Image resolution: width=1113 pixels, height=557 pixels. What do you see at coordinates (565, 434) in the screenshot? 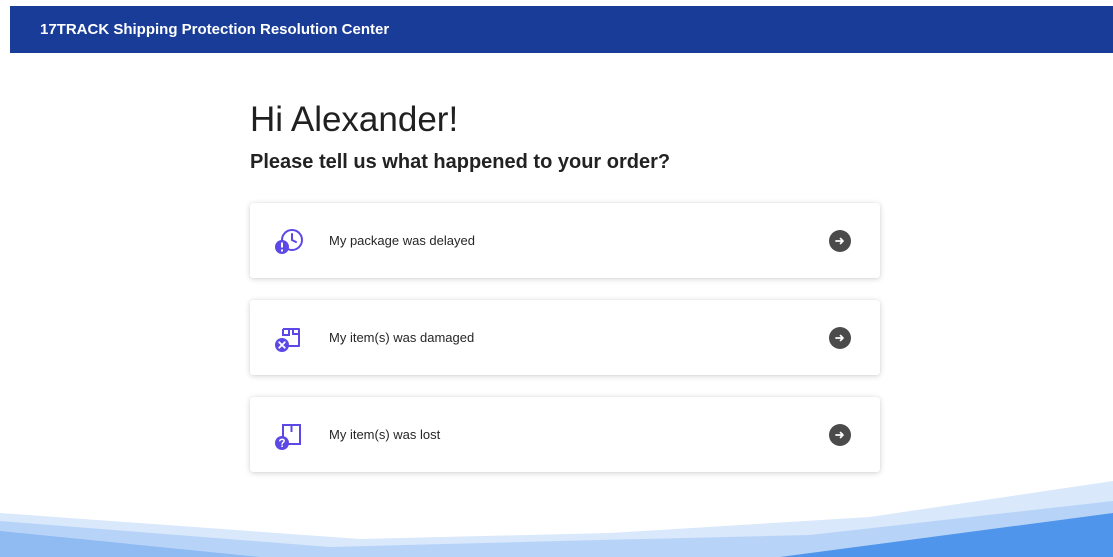
I see `option-item-lost: My item(s) was lost` at bounding box center [565, 434].